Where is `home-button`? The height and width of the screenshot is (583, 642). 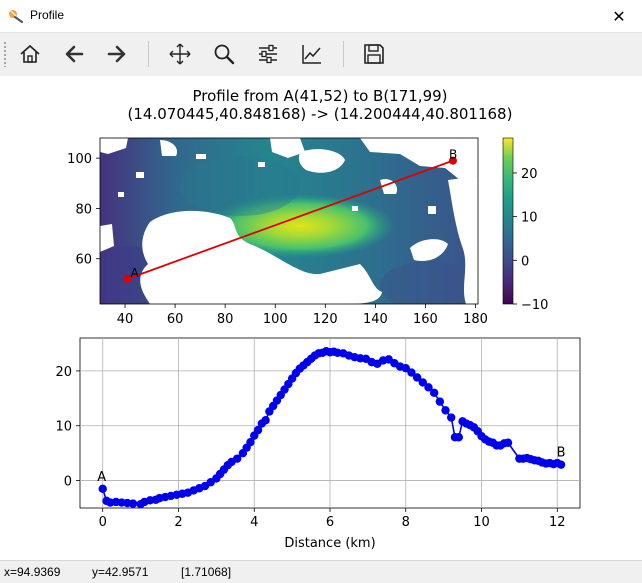
home-button is located at coordinates (30, 54).